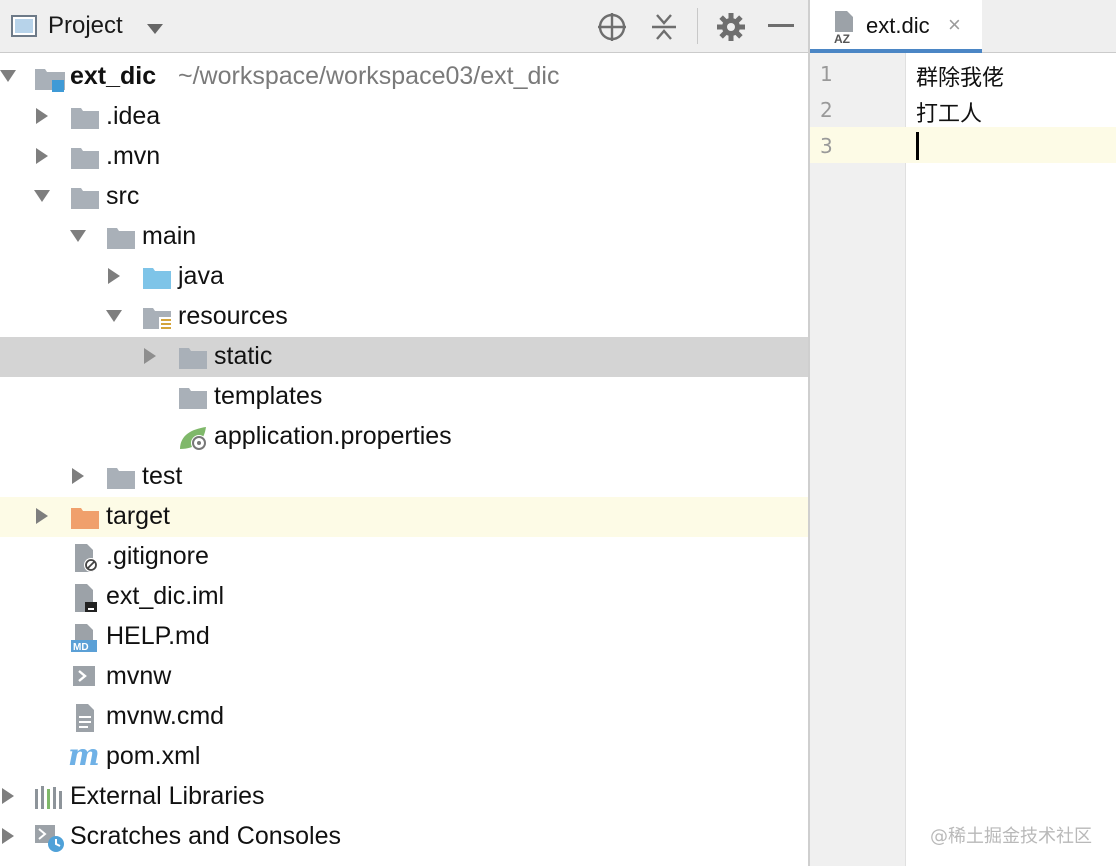 The height and width of the screenshot is (866, 1116). I want to click on project-view-icon, so click(24, 28).